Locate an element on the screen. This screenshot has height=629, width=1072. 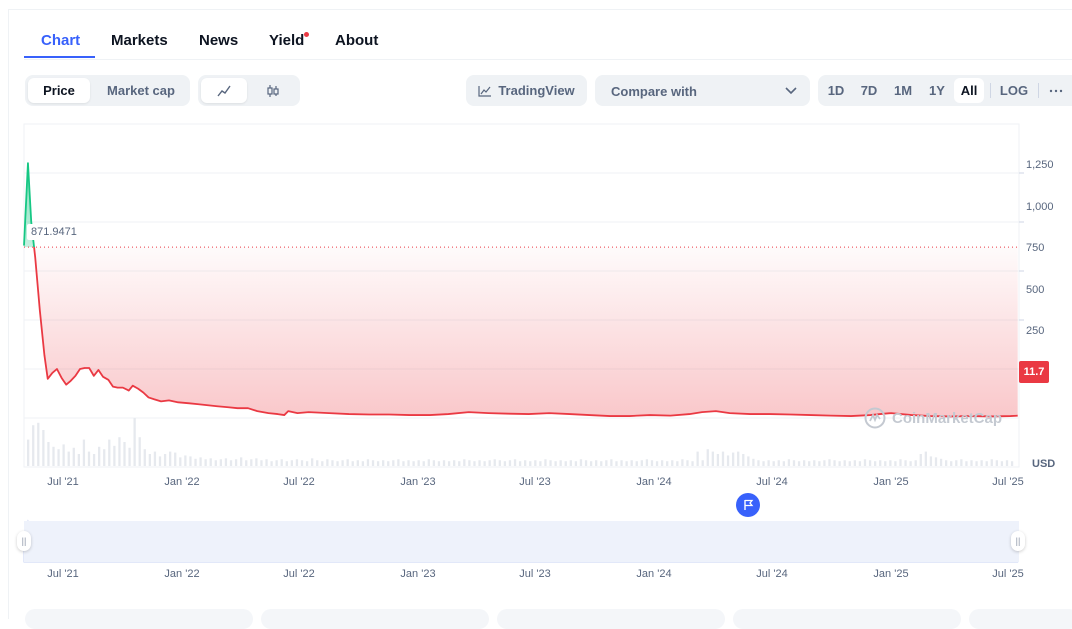
x-tick-label: Jan '22 is located at coordinates (182, 482).